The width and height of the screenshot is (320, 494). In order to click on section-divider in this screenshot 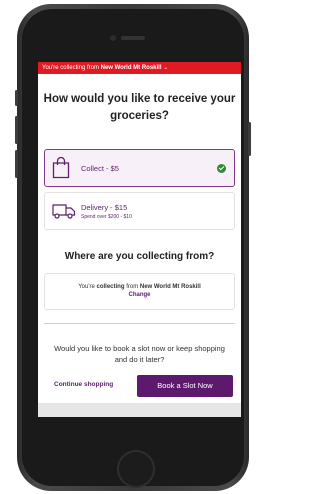, I will do `click(139, 323)`.